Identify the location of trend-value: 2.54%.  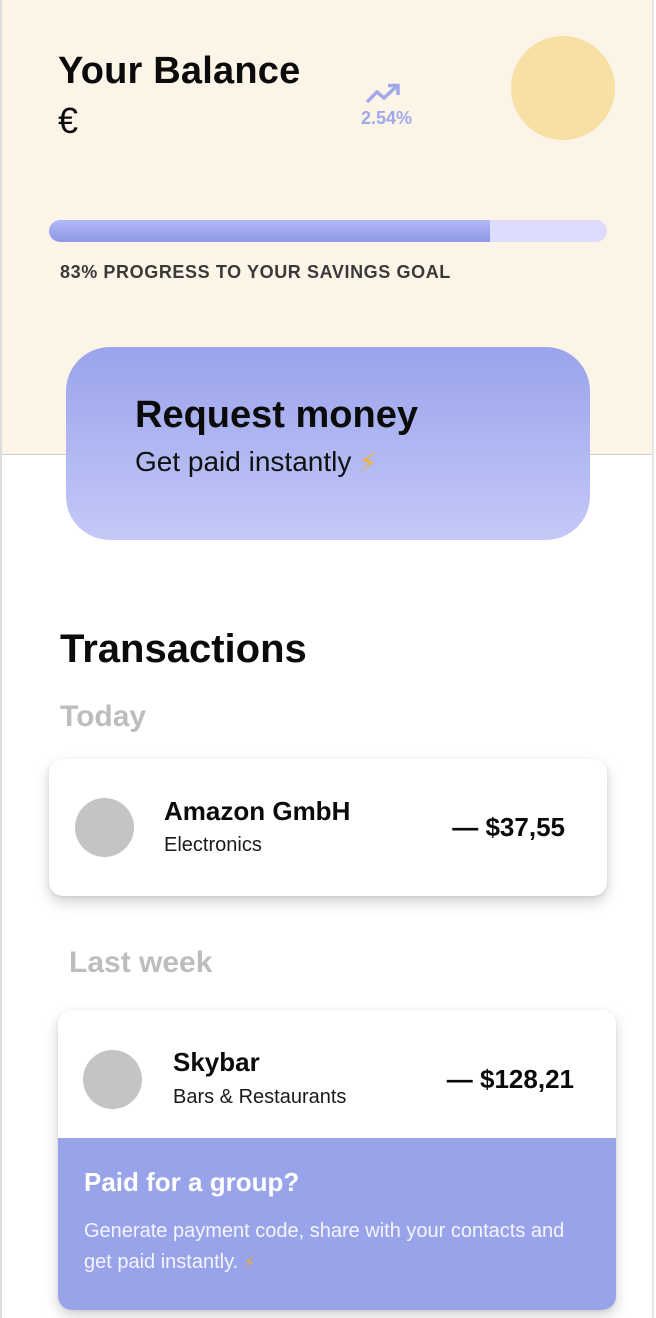
(387, 118).